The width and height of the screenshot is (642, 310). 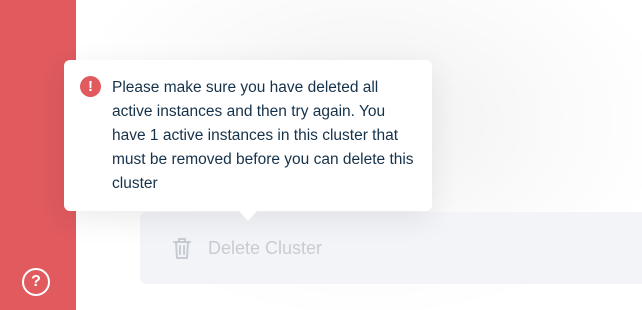 I want to click on alert-icon: !, so click(x=90, y=86).